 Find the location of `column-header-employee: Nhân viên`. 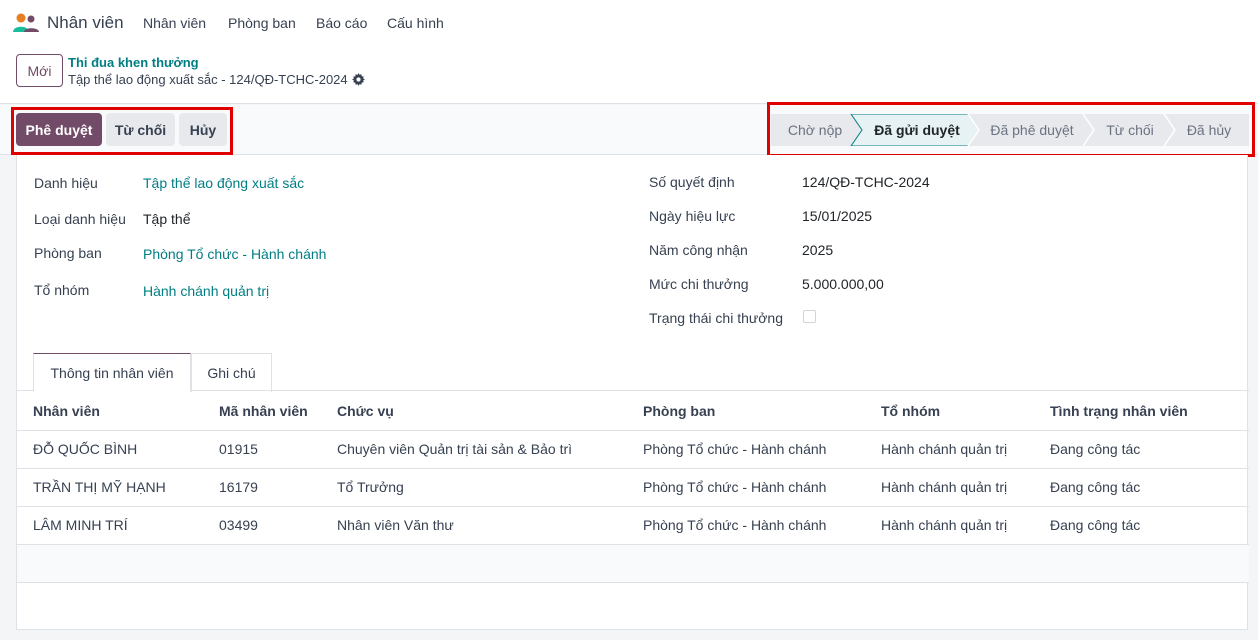

column-header-employee: Nhân viên is located at coordinates (118, 411).